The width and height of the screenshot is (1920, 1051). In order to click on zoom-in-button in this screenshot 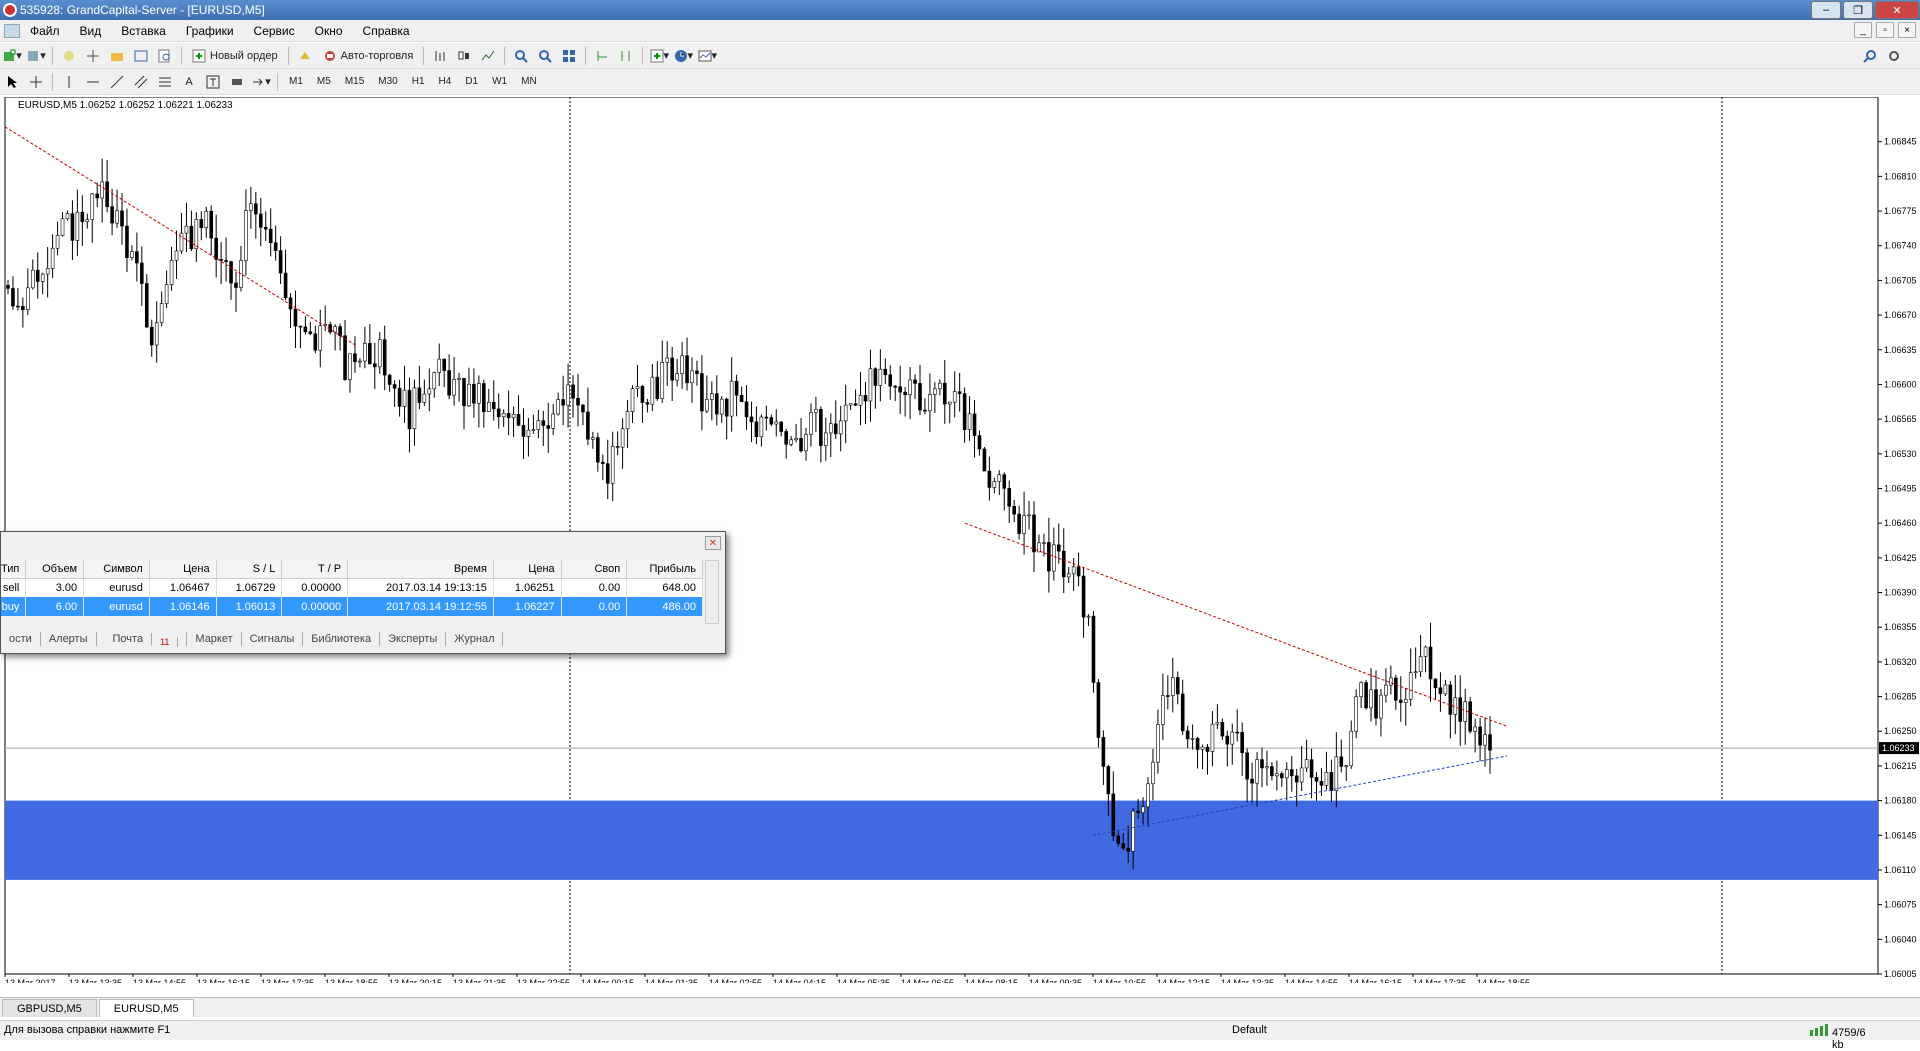, I will do `click(521, 56)`.